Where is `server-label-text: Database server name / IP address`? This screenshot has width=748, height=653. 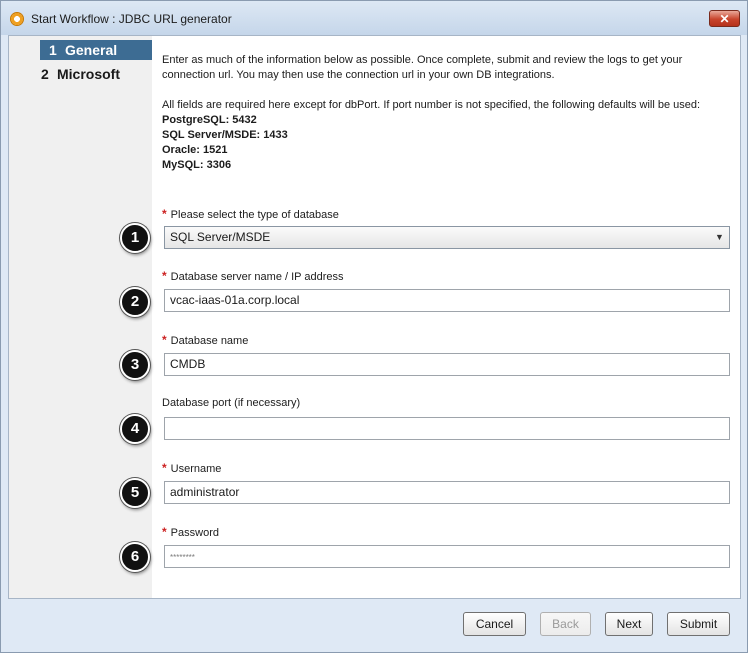
server-label-text: Database server name / IP address is located at coordinates (257, 277).